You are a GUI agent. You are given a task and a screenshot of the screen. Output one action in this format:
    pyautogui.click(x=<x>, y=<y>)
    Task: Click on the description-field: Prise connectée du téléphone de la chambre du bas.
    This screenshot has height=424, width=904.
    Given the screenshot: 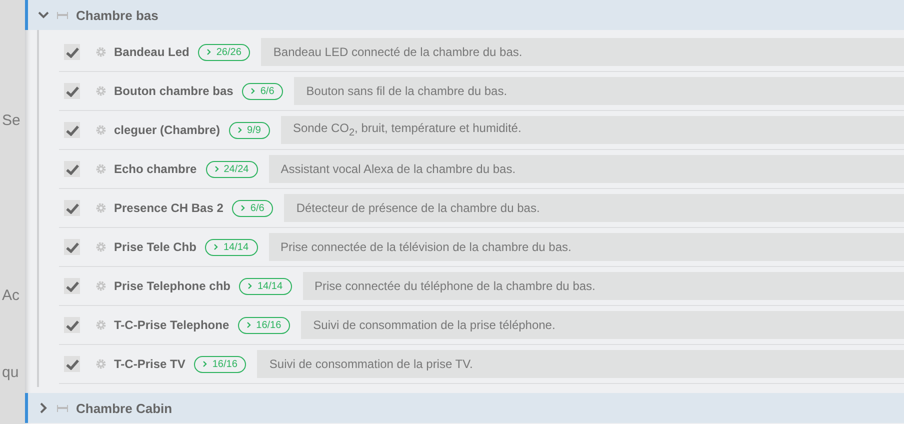 What is the action you would take?
    pyautogui.click(x=603, y=286)
    